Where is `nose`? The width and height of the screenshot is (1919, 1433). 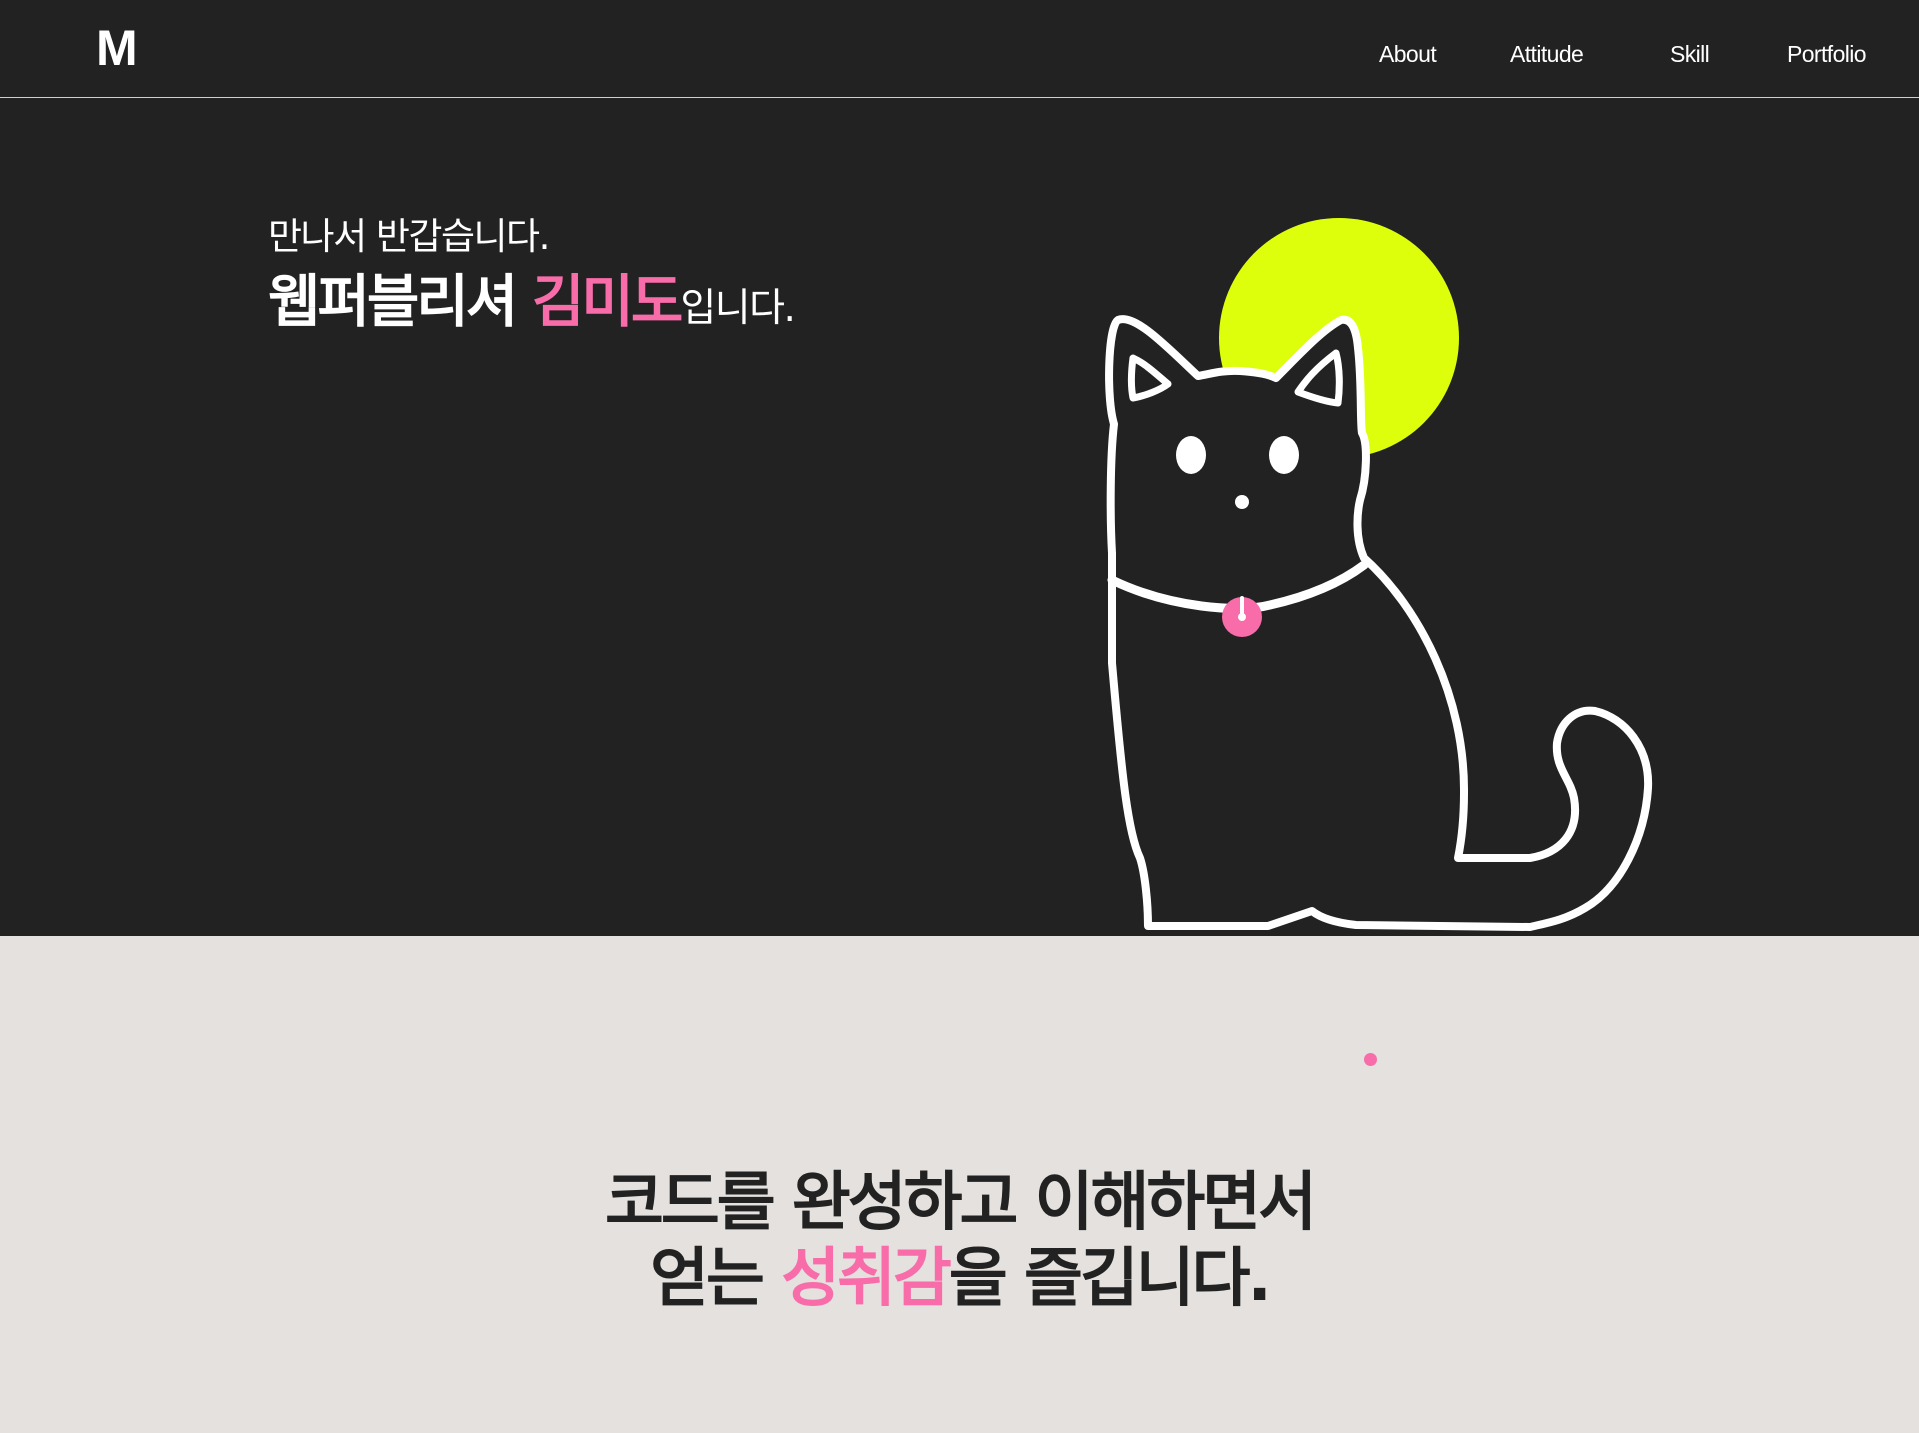
nose is located at coordinates (1242, 502).